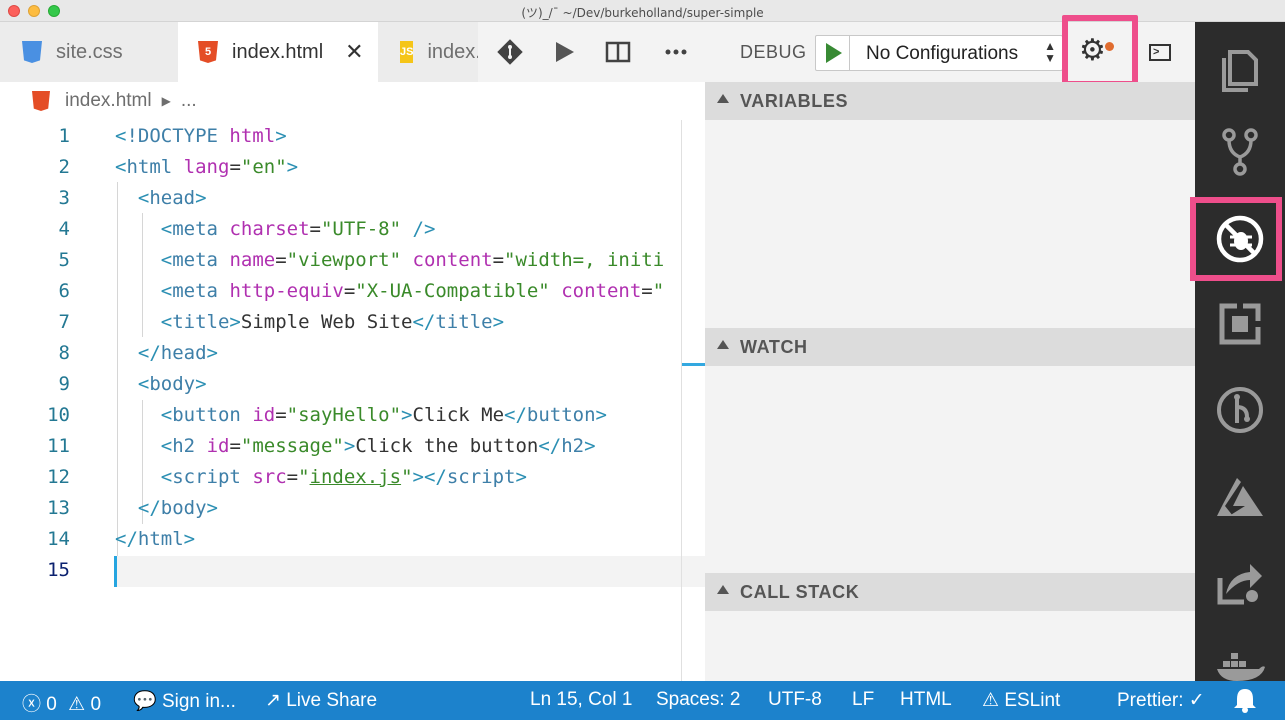 This screenshot has width=1285, height=720. Describe the element at coordinates (1032, 700) in the screenshot. I see `eslint-label: ESLint` at that location.